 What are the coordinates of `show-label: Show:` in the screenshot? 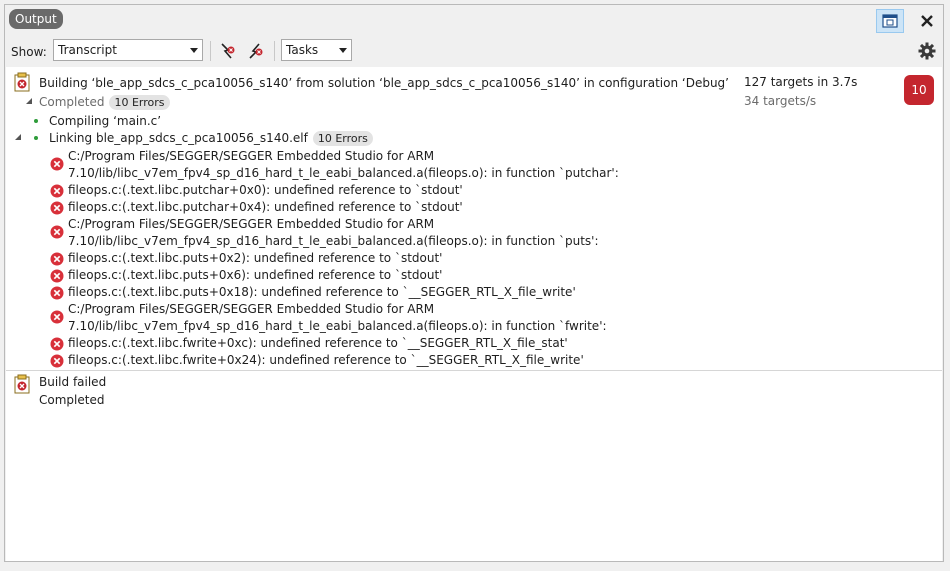 It's located at (29, 52).